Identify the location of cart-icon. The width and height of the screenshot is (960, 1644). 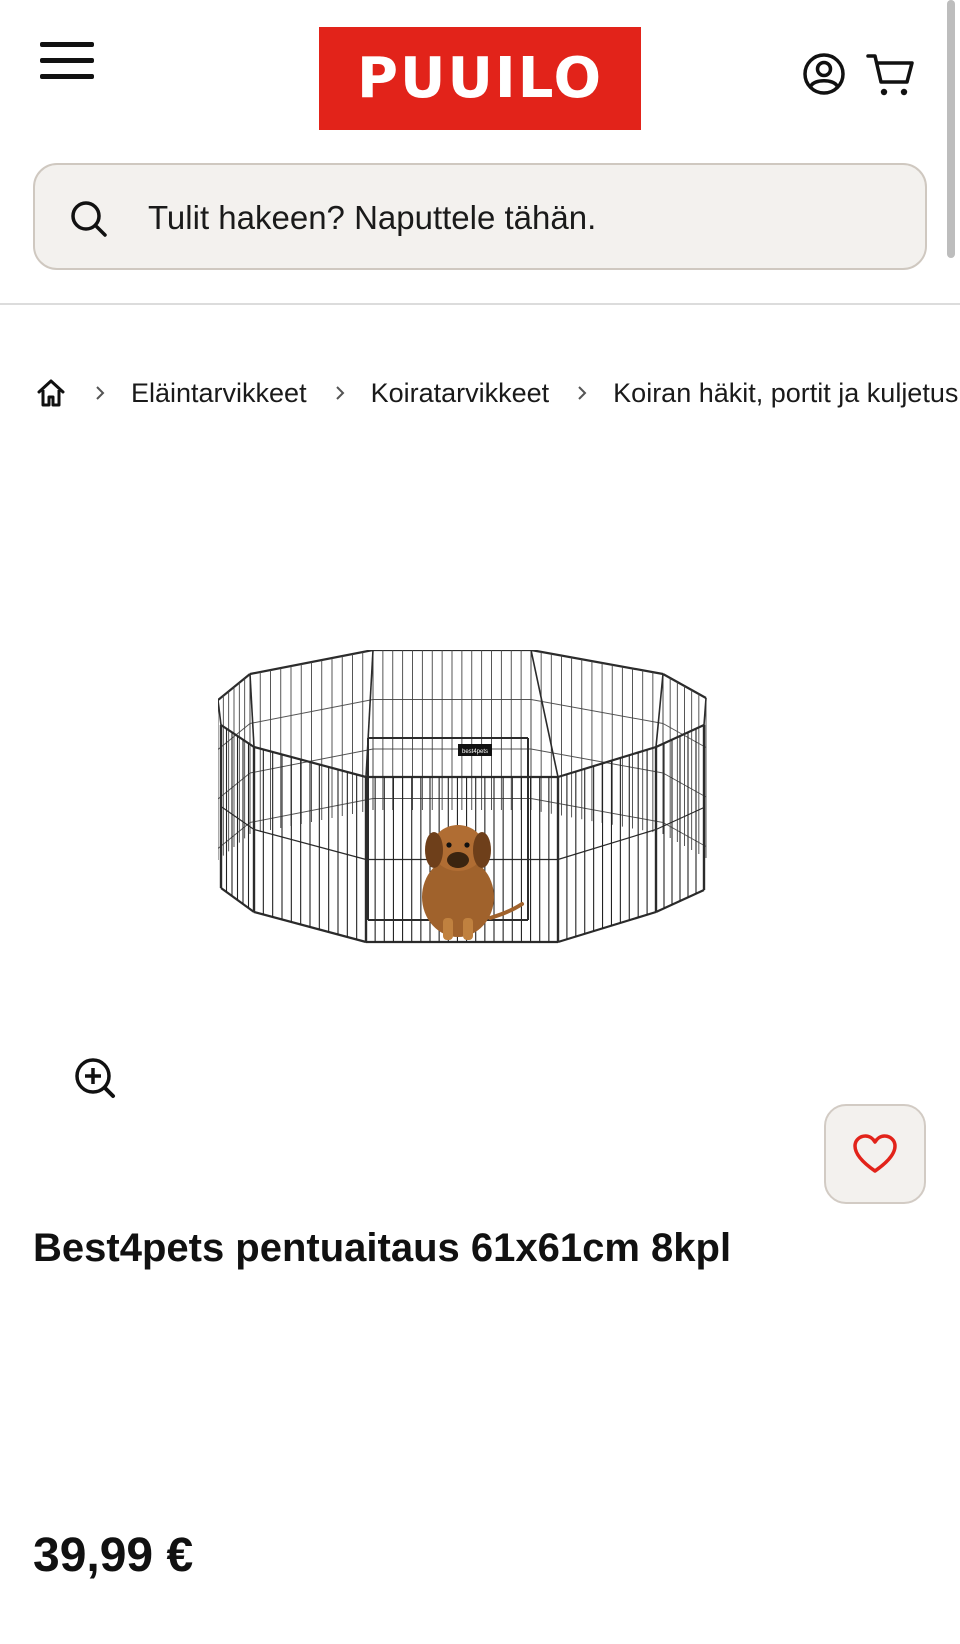
(890, 75).